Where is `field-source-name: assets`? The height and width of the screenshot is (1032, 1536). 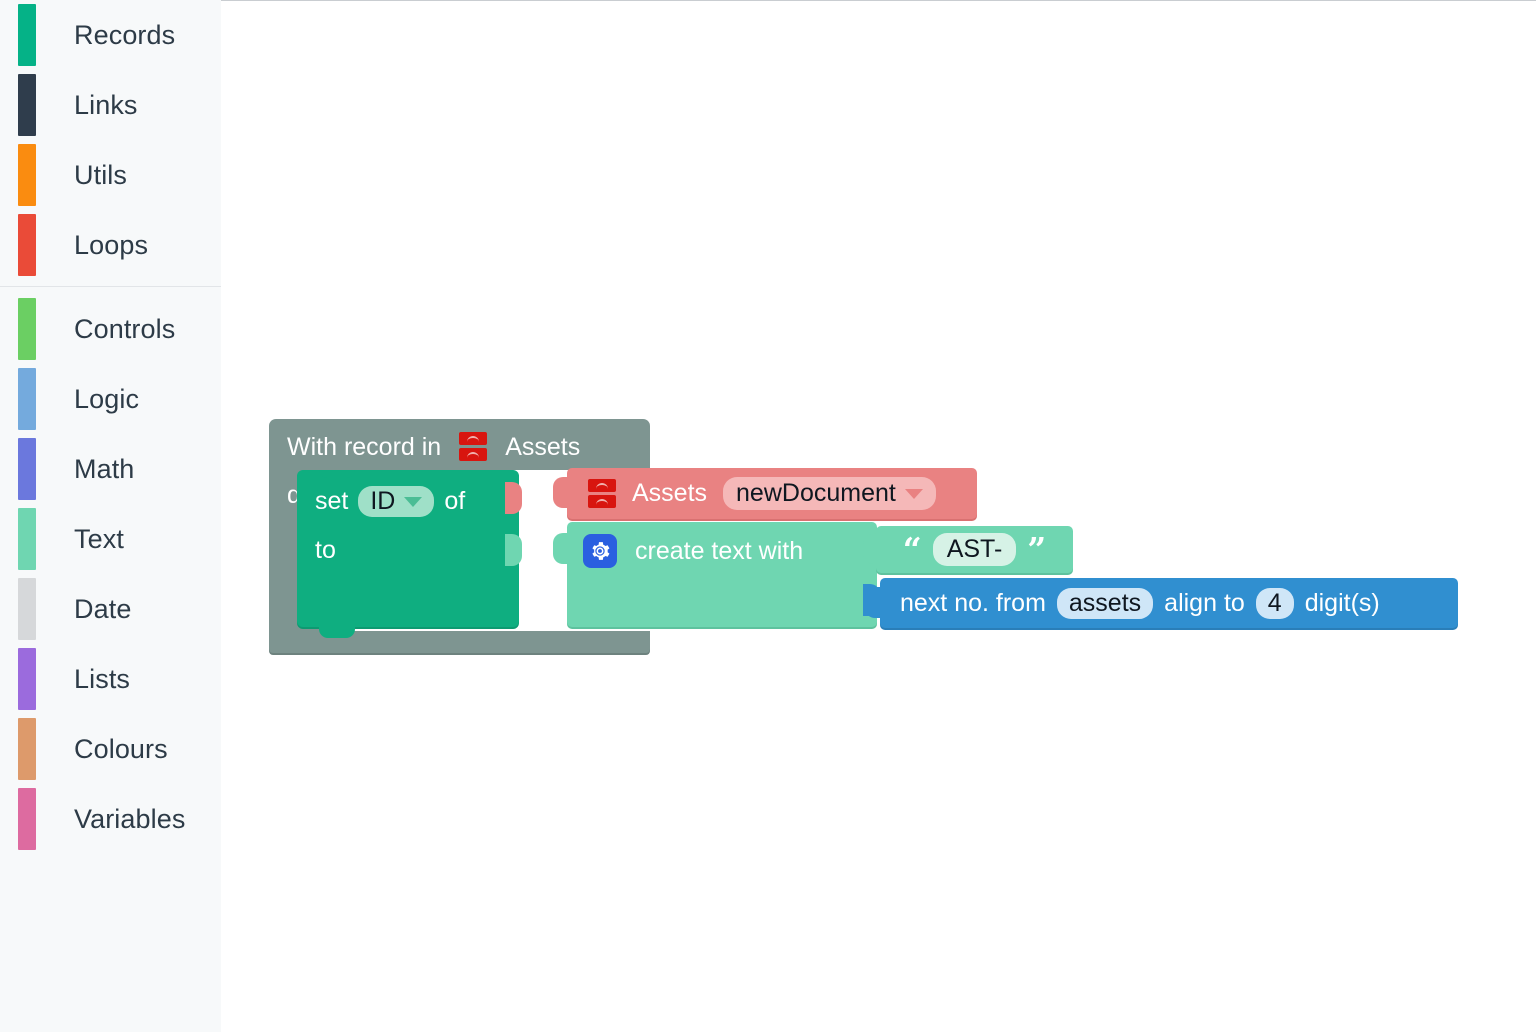
field-source-name: assets is located at coordinates (1105, 603).